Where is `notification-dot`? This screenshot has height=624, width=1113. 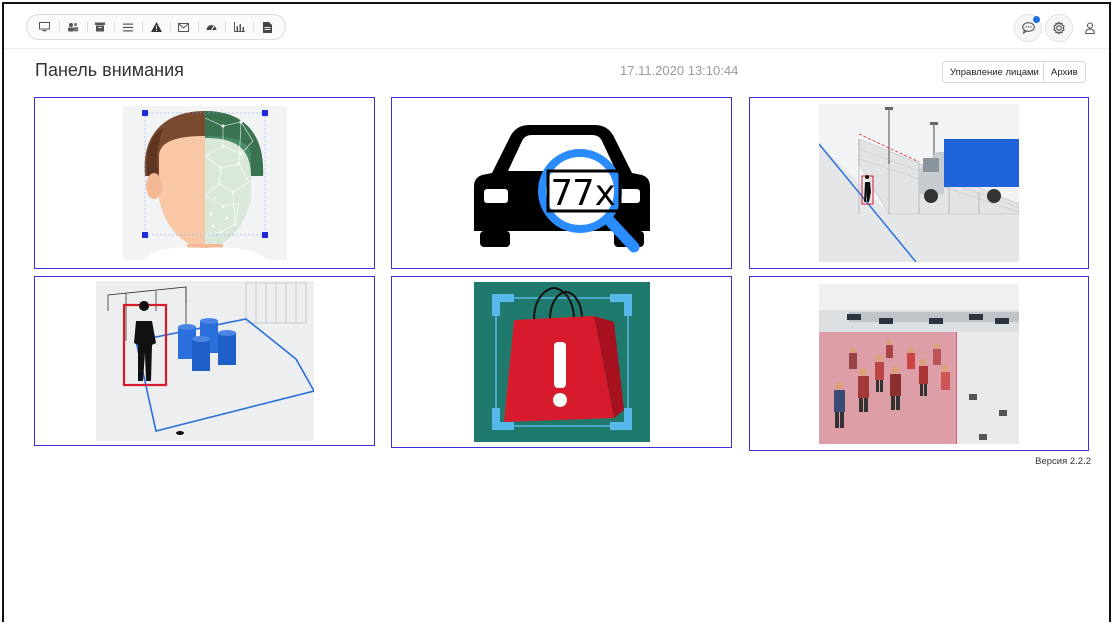
notification-dot is located at coordinates (1036, 19).